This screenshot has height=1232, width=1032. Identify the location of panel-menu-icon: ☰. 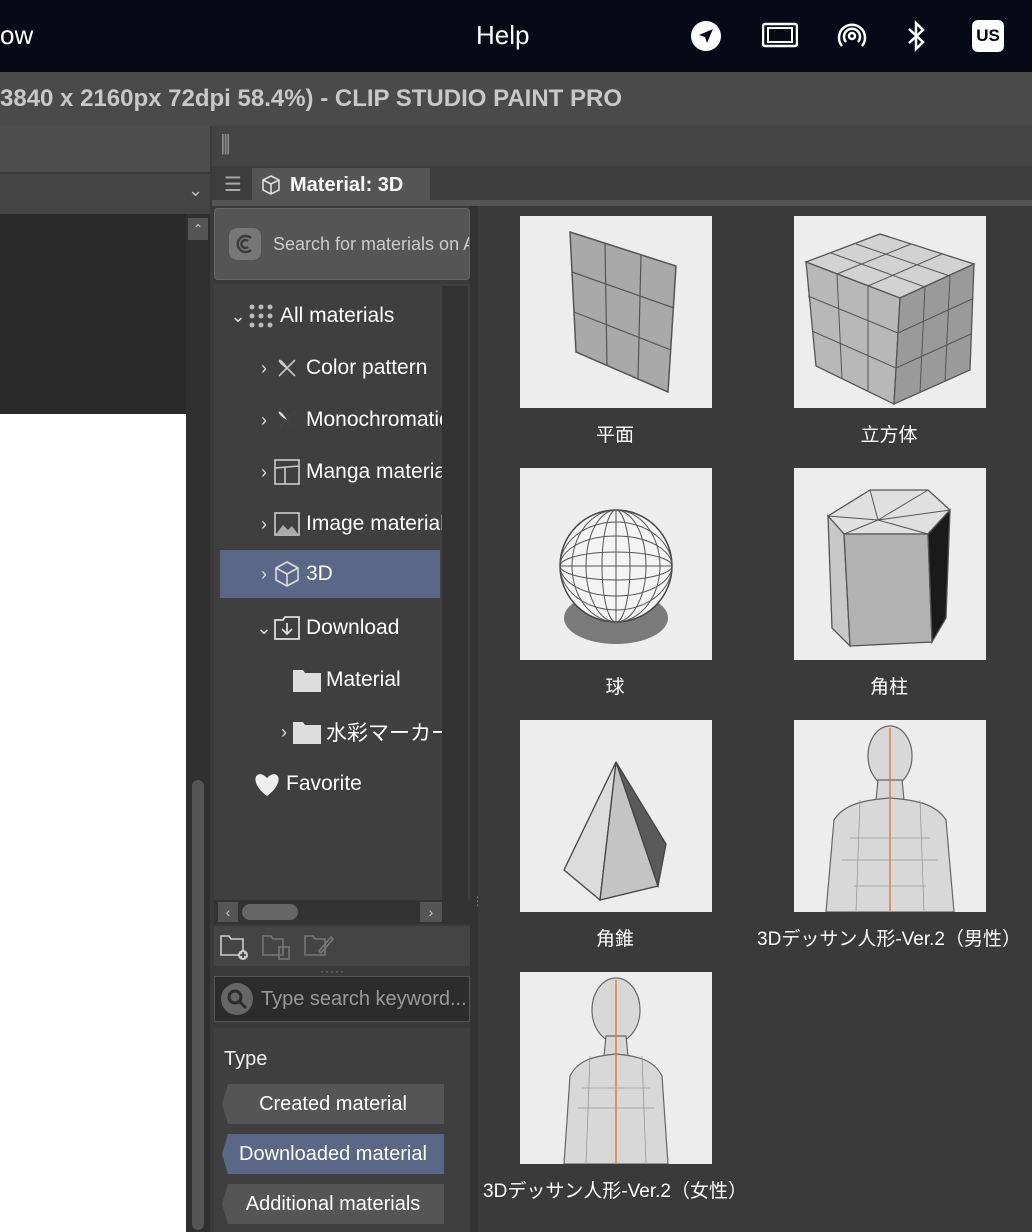
(233, 184).